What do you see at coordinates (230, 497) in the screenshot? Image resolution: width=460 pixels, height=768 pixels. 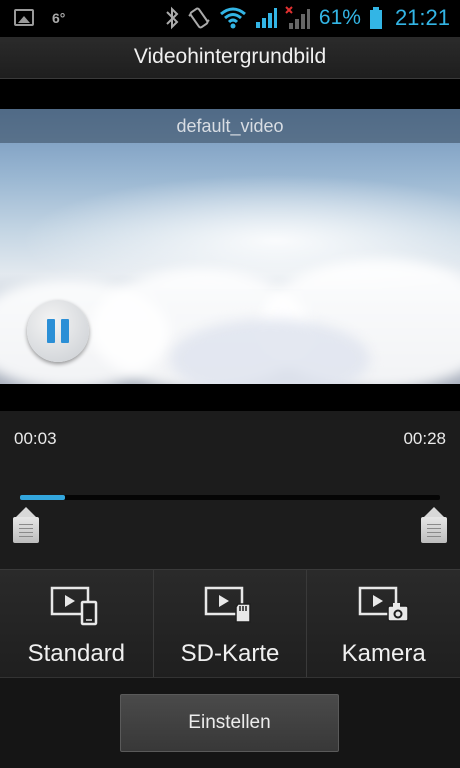 I see `seek-bar` at bounding box center [230, 497].